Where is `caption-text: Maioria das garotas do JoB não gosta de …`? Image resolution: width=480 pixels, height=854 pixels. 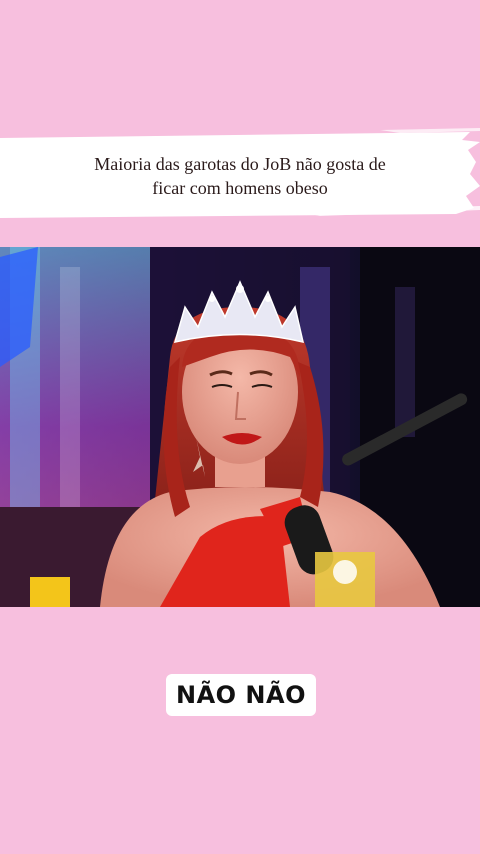 caption-text: Maioria das garotas do JoB não gosta de … is located at coordinates (240, 176).